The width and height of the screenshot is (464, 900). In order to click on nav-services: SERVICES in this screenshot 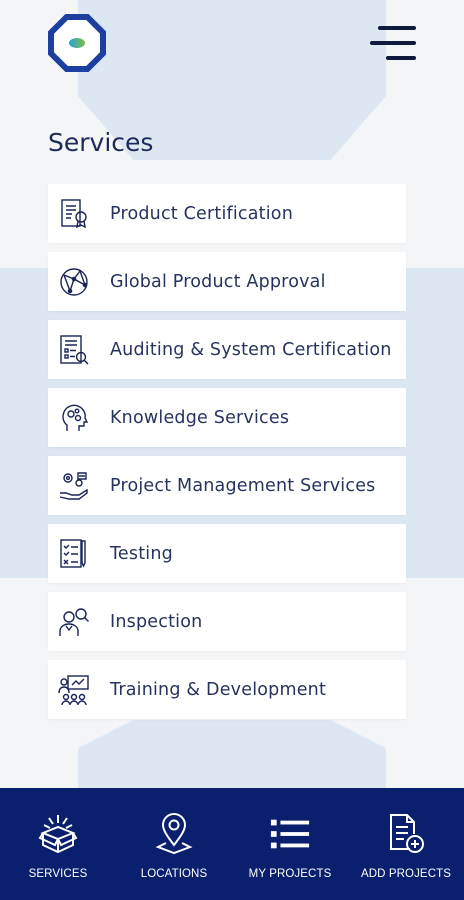, I will do `click(58, 844)`.